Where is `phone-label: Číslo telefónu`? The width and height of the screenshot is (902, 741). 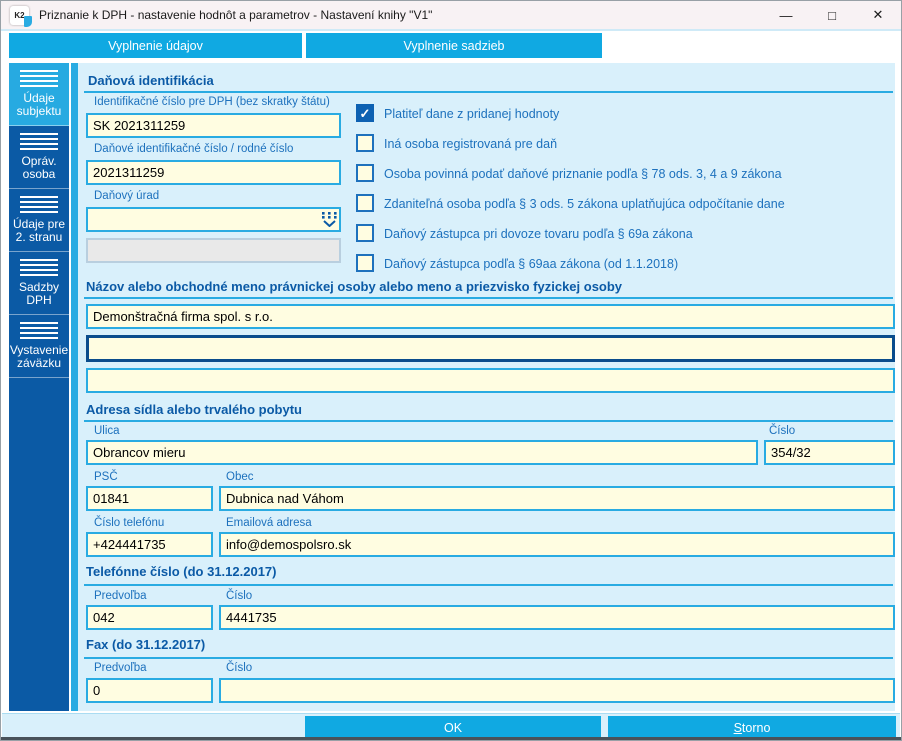
phone-label: Číslo telefónu is located at coordinates (129, 523).